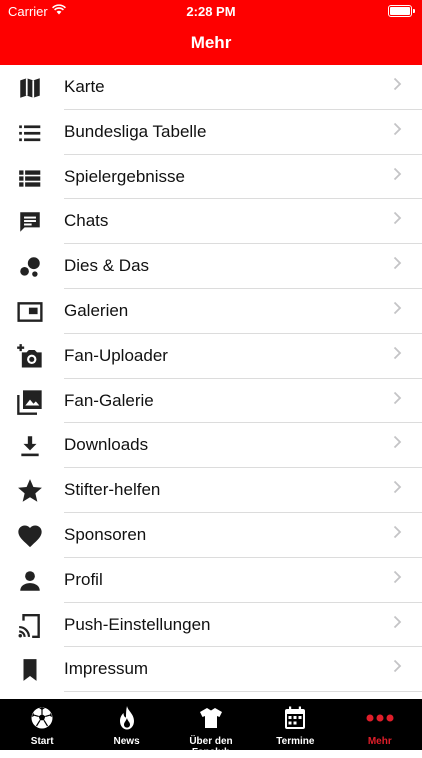 The height and width of the screenshot is (758, 422). Describe the element at coordinates (211, 446) in the screenshot. I see `menu-item-downloads: Downloads` at that location.